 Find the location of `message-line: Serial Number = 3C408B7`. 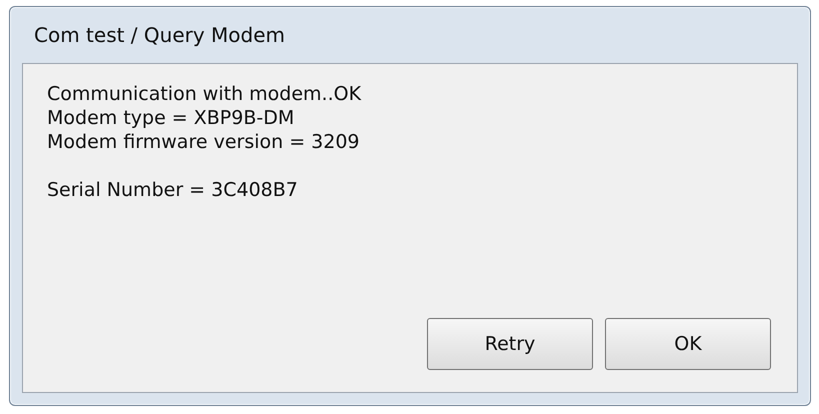

message-line: Serial Number = 3C408B7 is located at coordinates (173, 190).